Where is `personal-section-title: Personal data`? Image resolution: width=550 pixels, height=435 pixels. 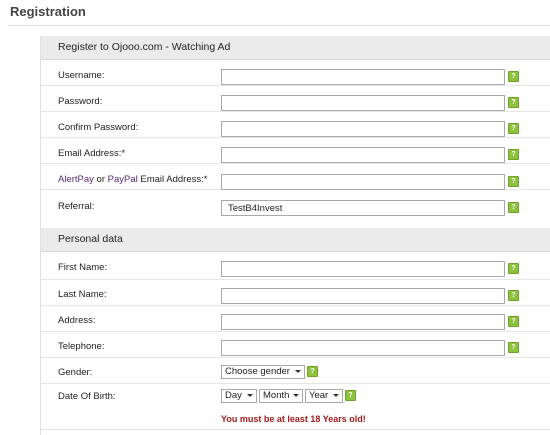
personal-section-title: Personal data is located at coordinates (90, 239).